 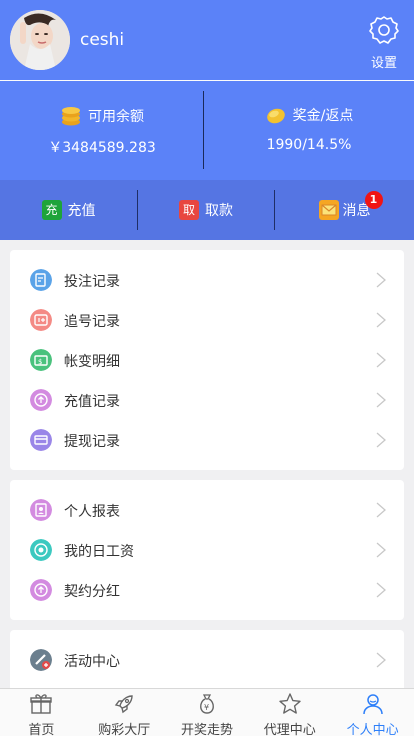 I want to click on menu-item-bet-record: 投注记录, so click(x=207, y=280).